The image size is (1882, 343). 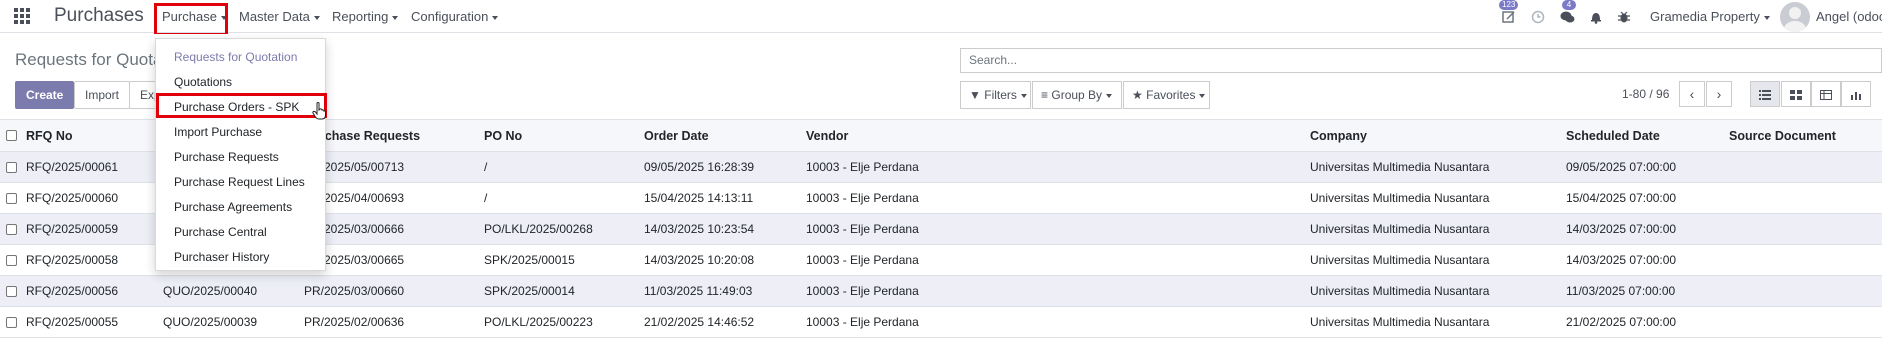 What do you see at coordinates (235, 57) in the screenshot?
I see `dropdown-item-requests-for-quotation: Requests for Quotation` at bounding box center [235, 57].